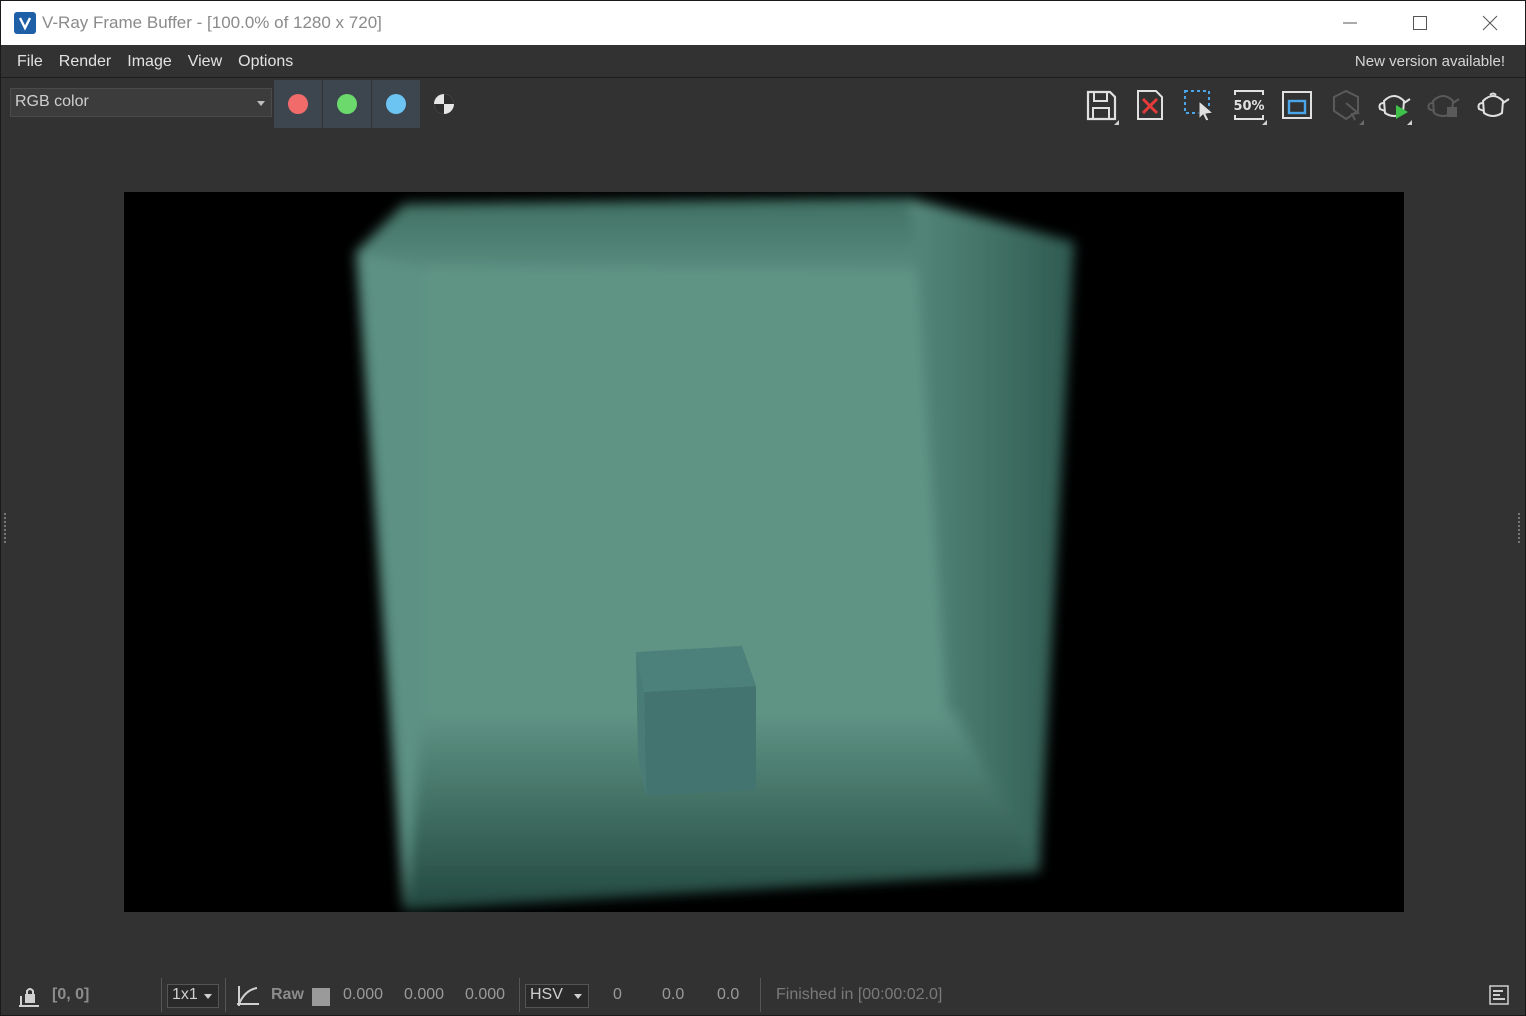 This screenshot has height=1016, width=1526. What do you see at coordinates (248, 998) in the screenshot?
I see `color-curve-icon` at bounding box center [248, 998].